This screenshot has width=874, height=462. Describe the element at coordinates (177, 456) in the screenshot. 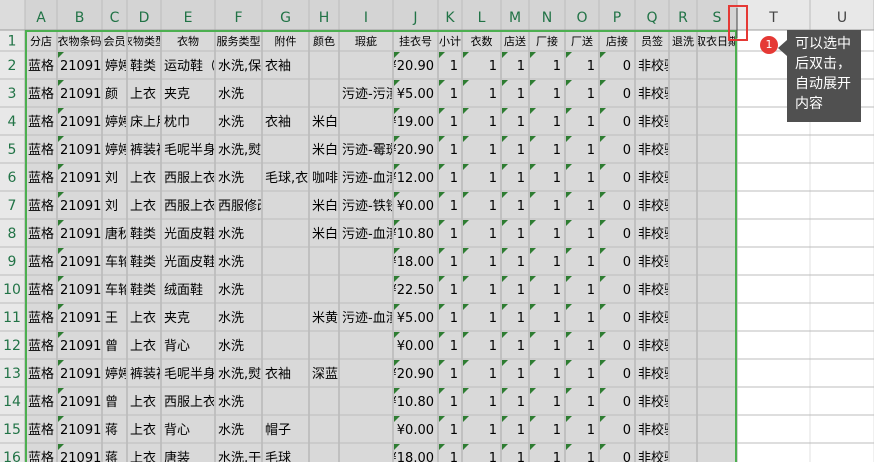

I see `data-cell: 唐装` at that location.